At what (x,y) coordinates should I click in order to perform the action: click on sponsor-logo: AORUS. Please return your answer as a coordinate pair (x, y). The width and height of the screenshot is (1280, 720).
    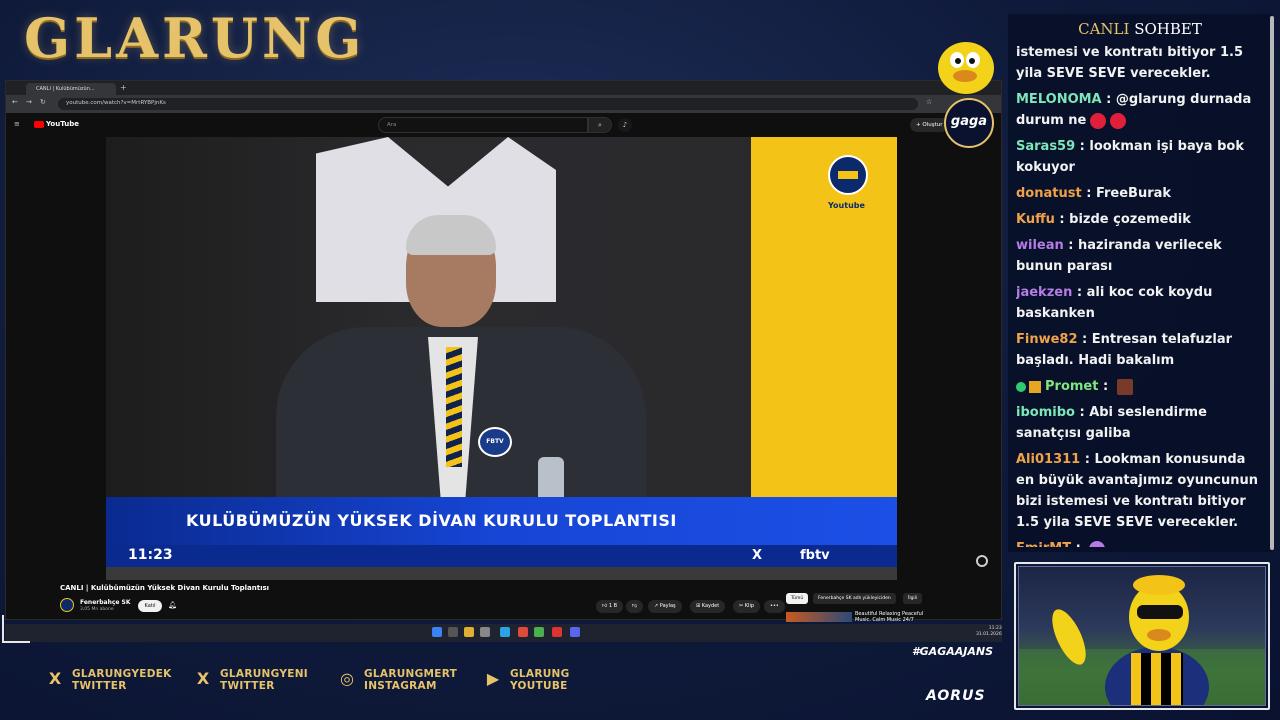
    Looking at the image, I should click on (956, 696).